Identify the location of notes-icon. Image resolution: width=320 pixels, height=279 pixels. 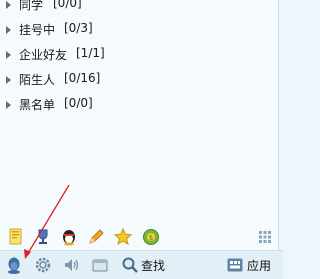
(16, 237).